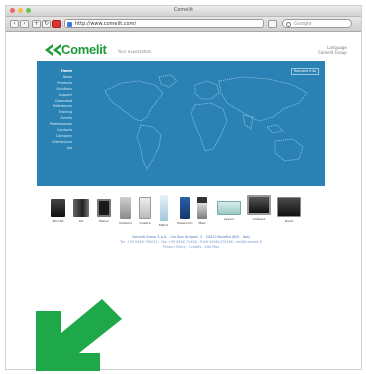  What do you see at coordinates (202, 223) in the screenshot?
I see `product-label: Maxi` at bounding box center [202, 223].